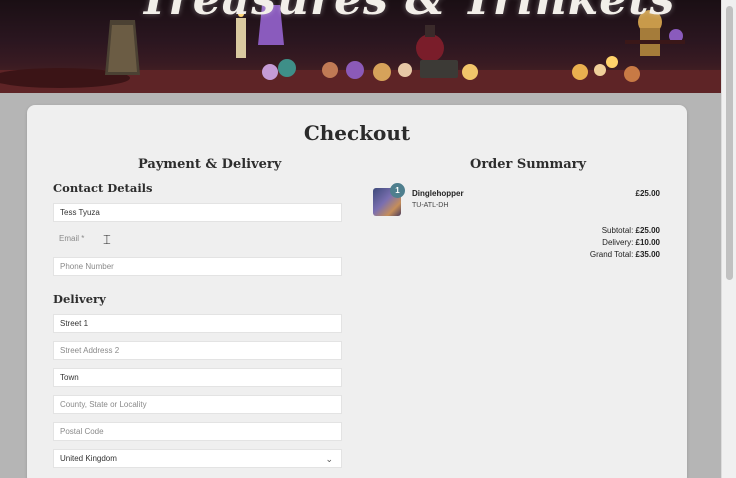 The image size is (736, 478). Describe the element at coordinates (80, 212) in the screenshot. I see `full-name-value: Tess Tyuza` at that location.